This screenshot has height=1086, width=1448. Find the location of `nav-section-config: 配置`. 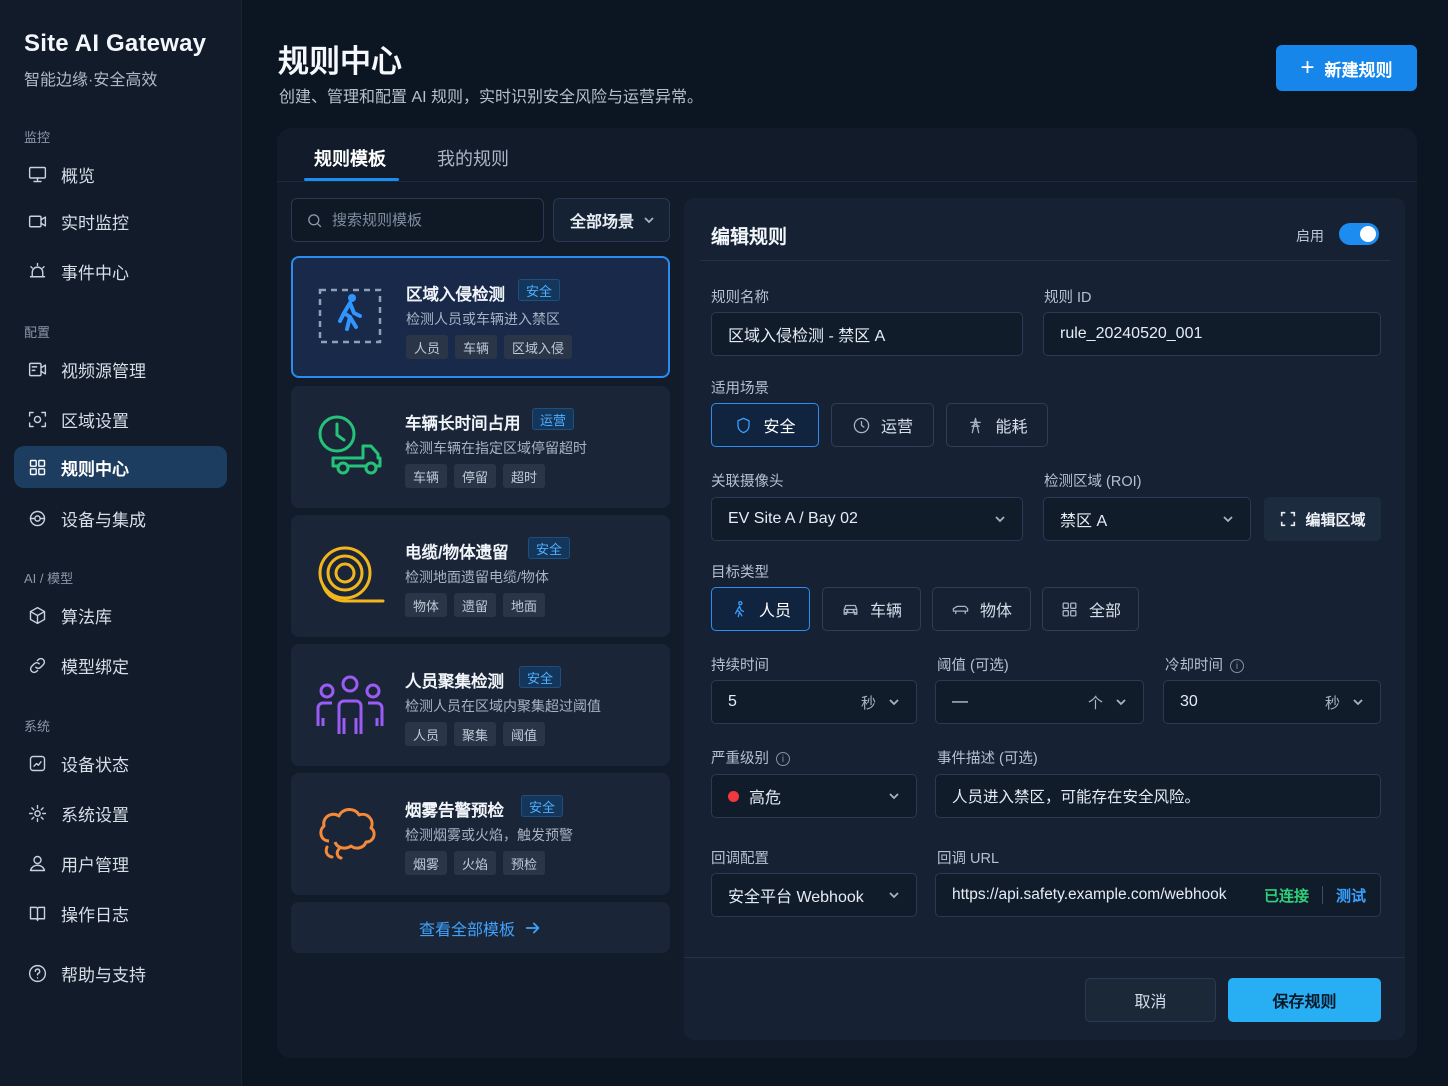

nav-section-config: 配置 is located at coordinates (37, 332).